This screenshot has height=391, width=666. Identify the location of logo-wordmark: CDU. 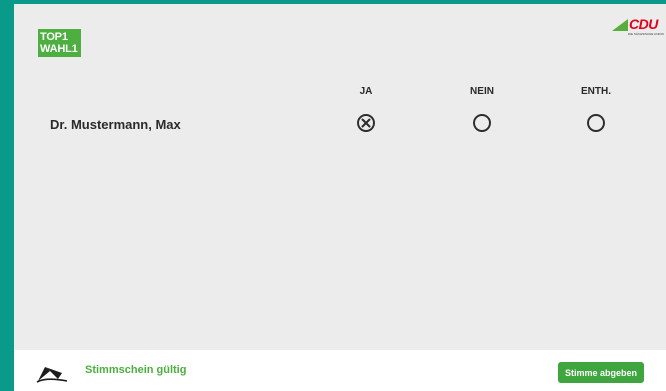
(643, 24).